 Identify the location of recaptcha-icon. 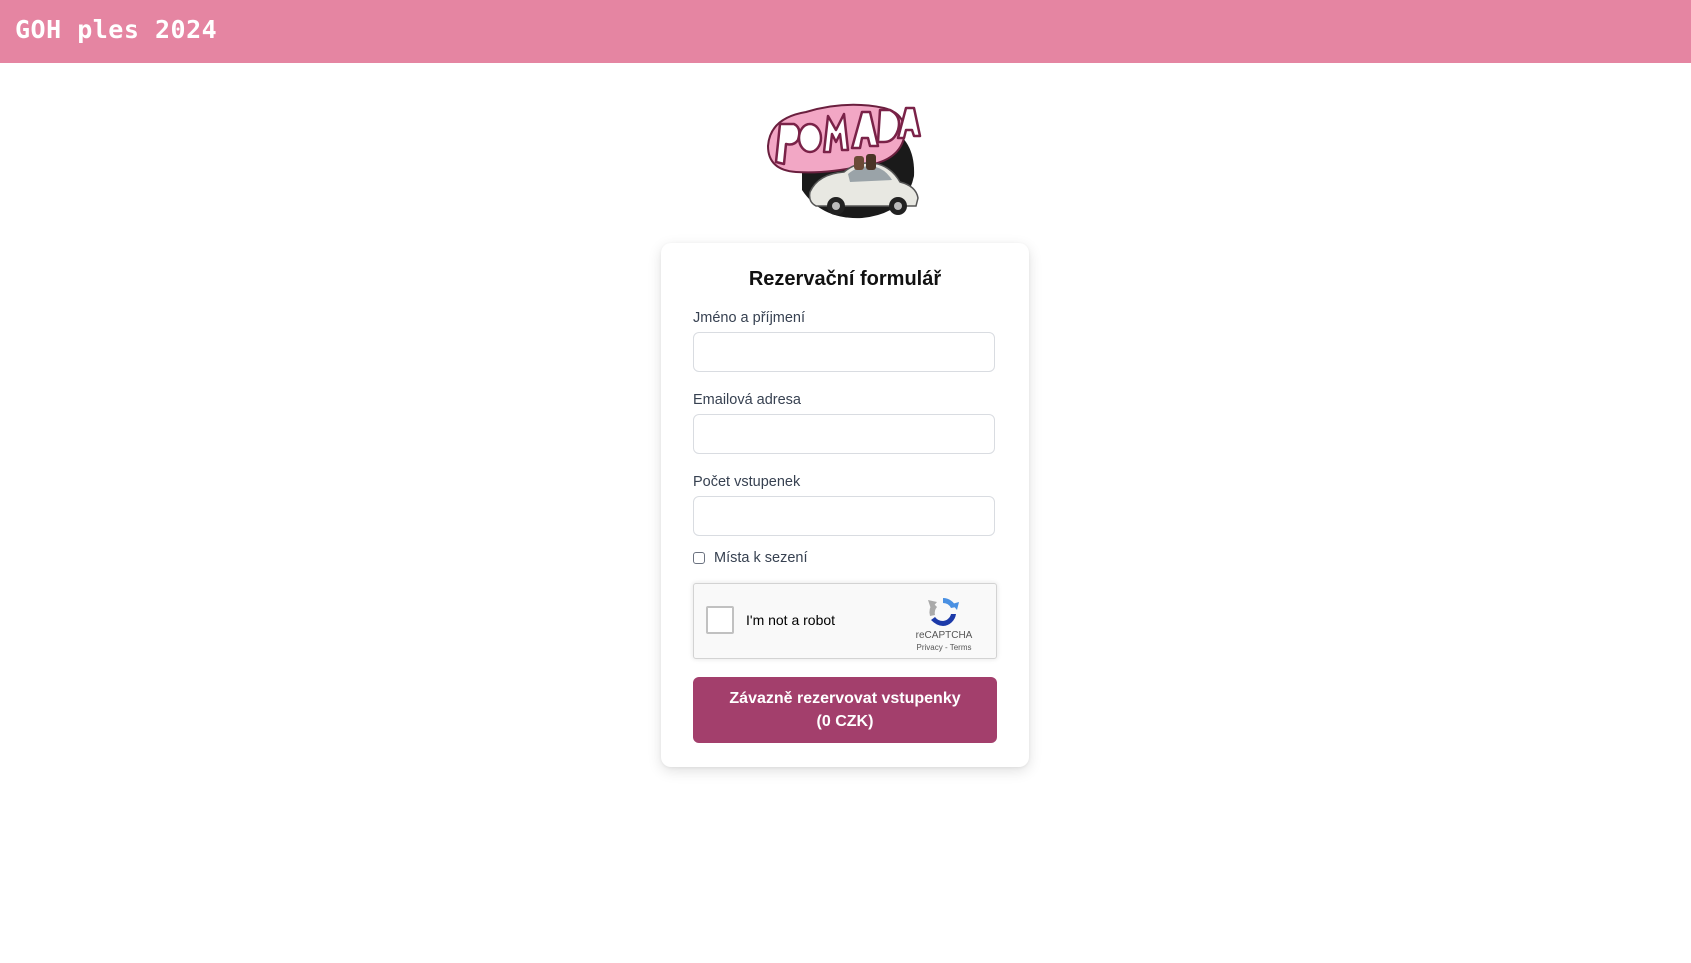
(943, 612).